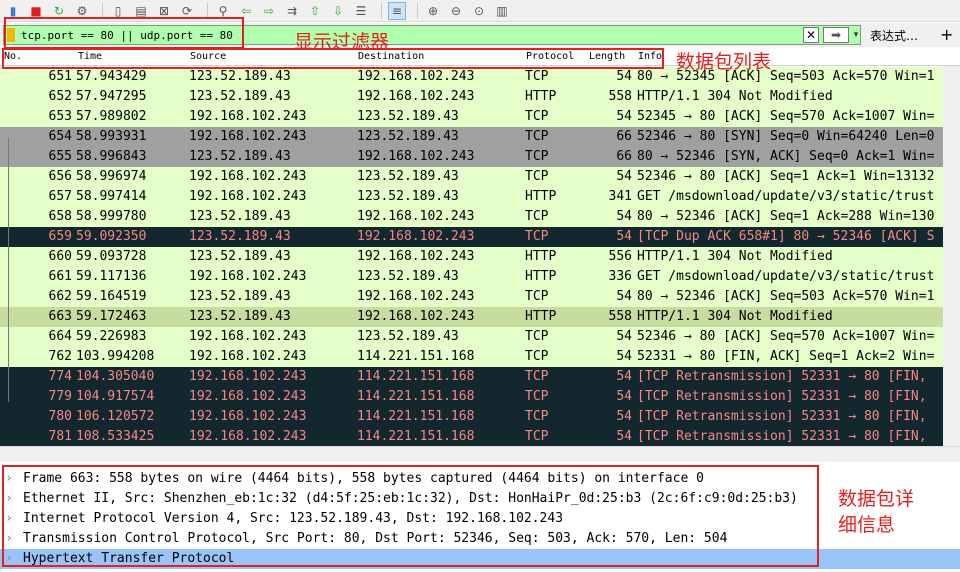  Describe the element at coordinates (724, 62) in the screenshot. I see `packet-list-annotation-label: 数据包列表` at that location.